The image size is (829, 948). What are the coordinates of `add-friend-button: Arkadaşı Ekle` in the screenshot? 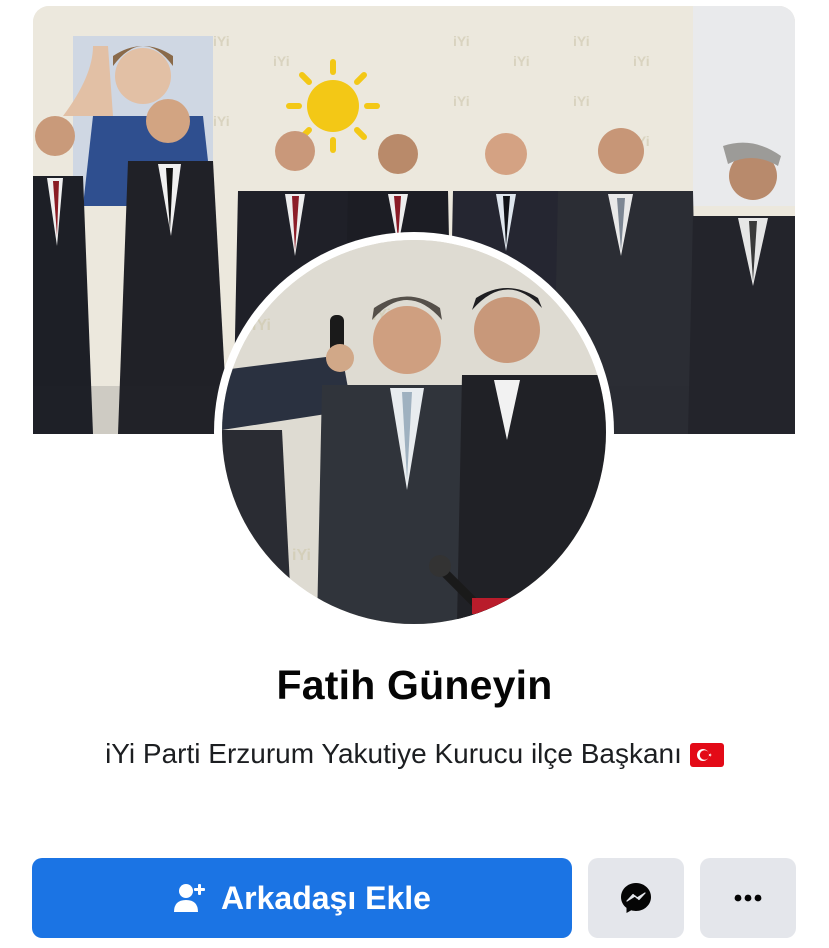 It's located at (302, 898).